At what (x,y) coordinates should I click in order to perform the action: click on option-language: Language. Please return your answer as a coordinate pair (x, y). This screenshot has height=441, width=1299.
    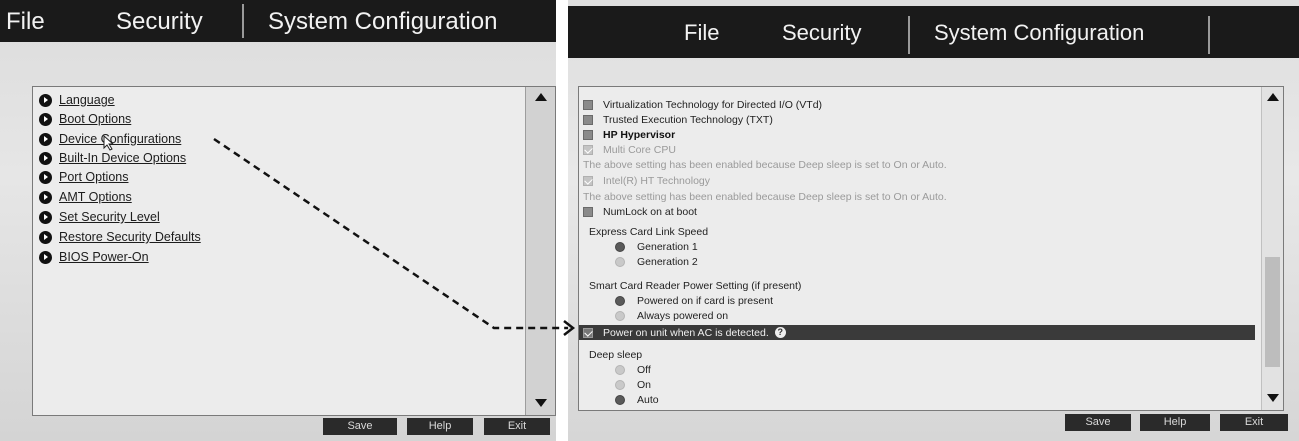
    Looking at the image, I should click on (77, 100).